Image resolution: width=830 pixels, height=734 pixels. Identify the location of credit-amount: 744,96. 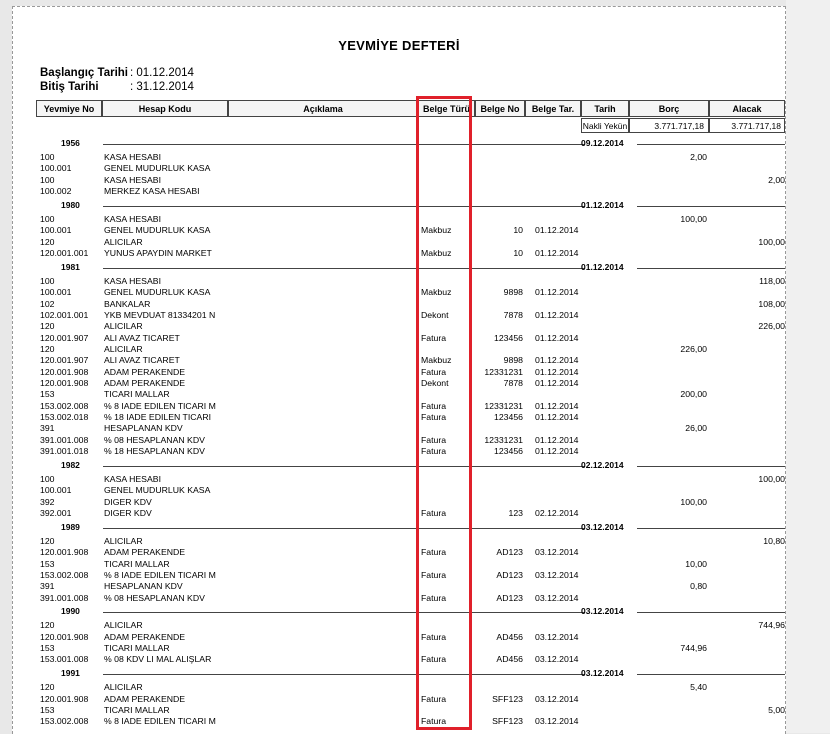
(771, 625).